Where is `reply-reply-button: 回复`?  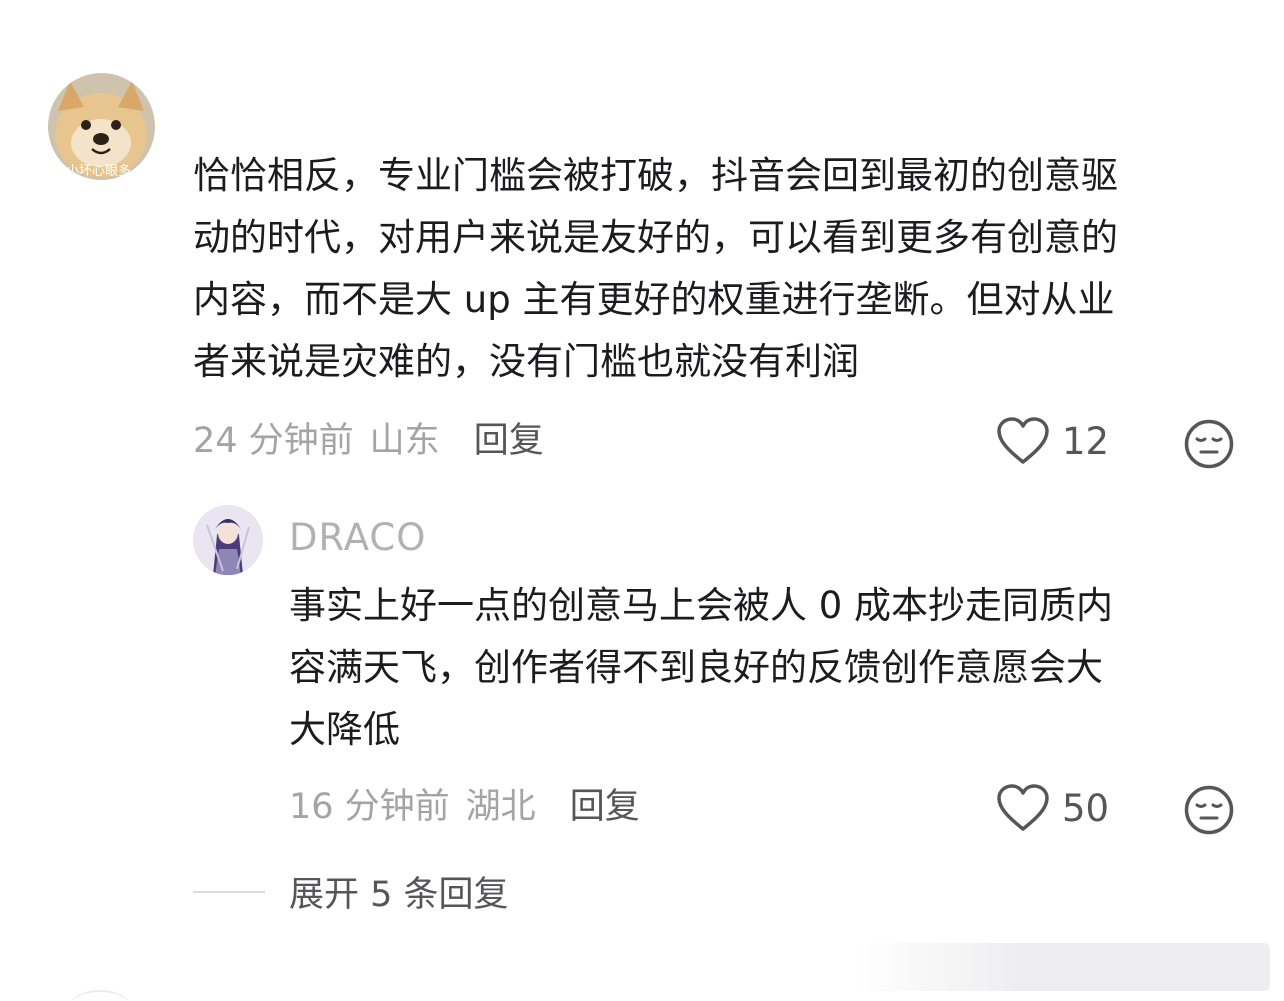 reply-reply-button: 回复 is located at coordinates (605, 807).